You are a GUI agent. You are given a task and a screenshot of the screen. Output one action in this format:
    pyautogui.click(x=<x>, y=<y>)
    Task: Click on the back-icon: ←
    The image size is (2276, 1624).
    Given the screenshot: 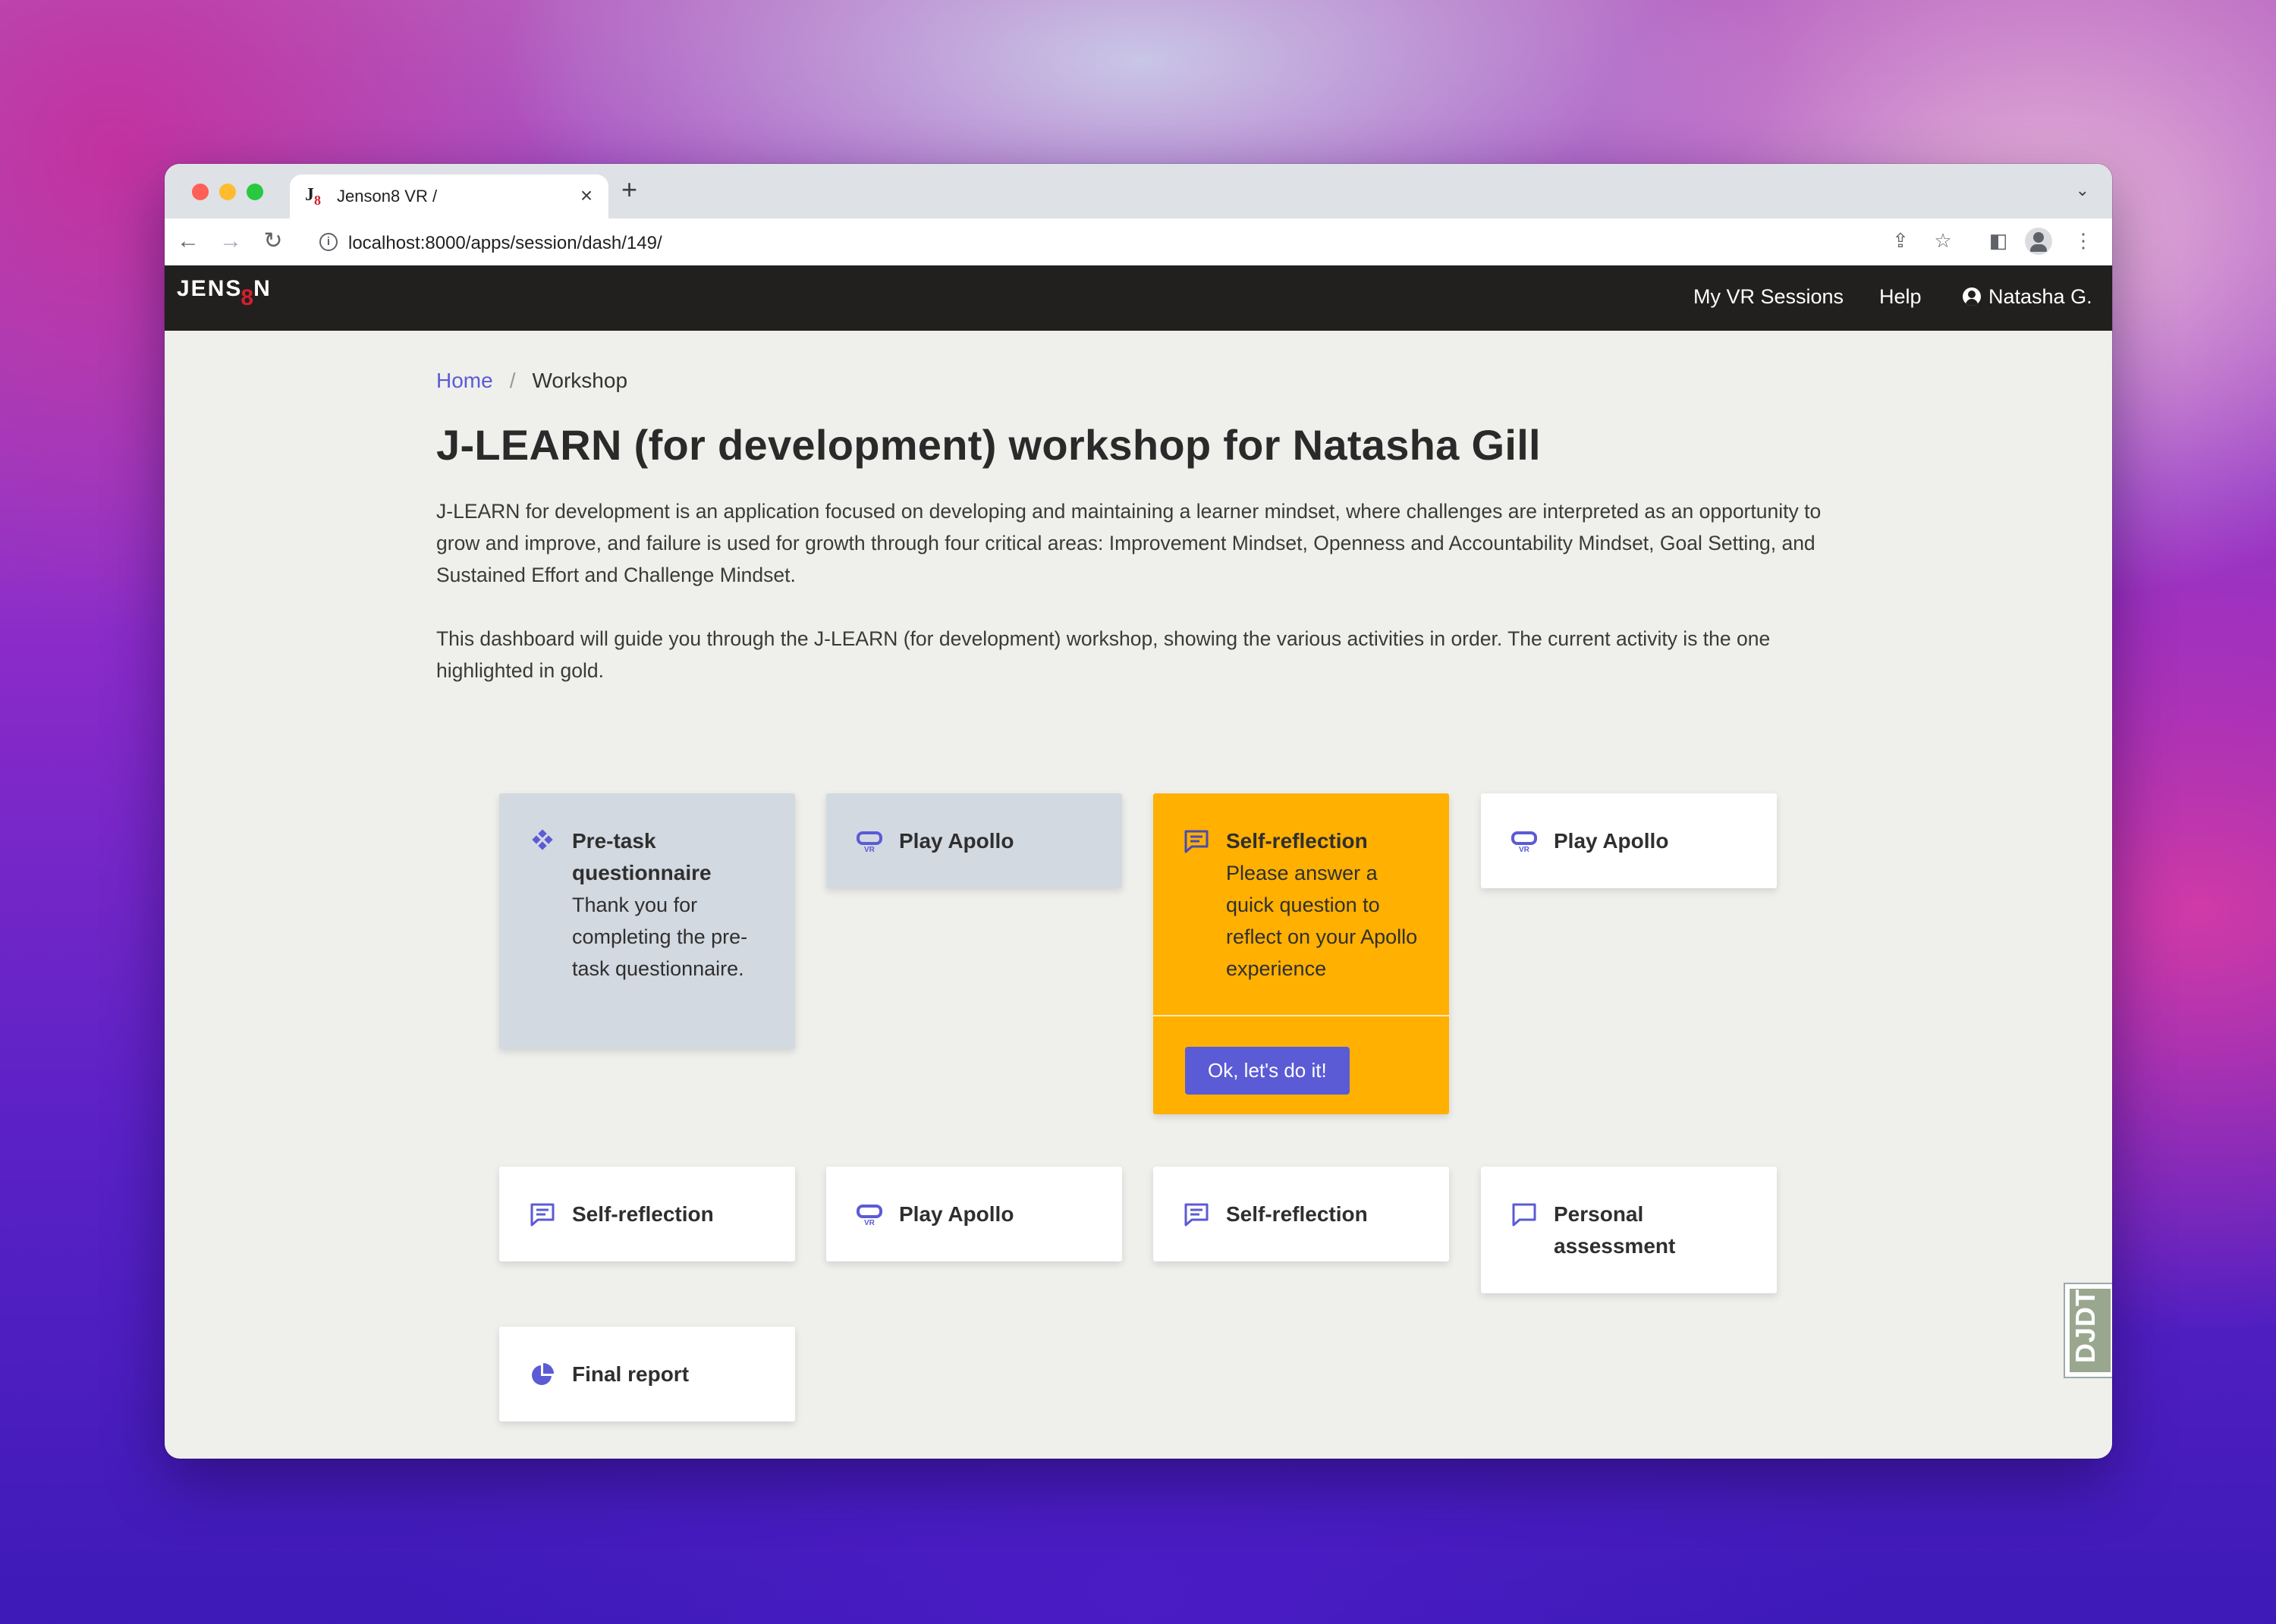 What is the action you would take?
    pyautogui.click(x=188, y=241)
    